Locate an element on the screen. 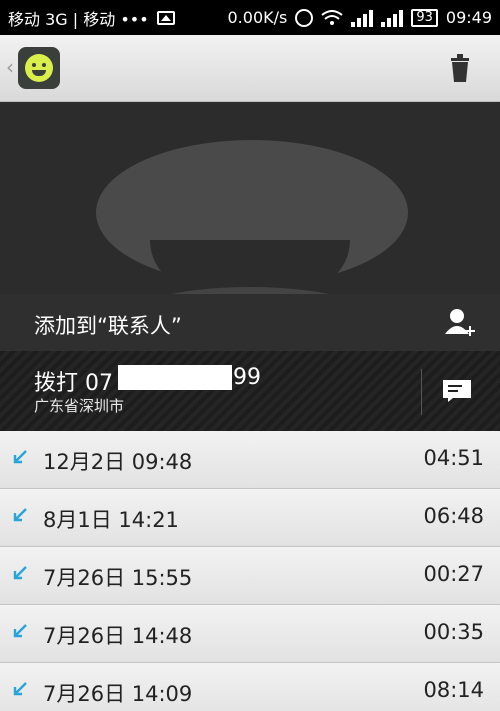  status-left: 移动 3G | 移动 ••• is located at coordinates (91, 17).